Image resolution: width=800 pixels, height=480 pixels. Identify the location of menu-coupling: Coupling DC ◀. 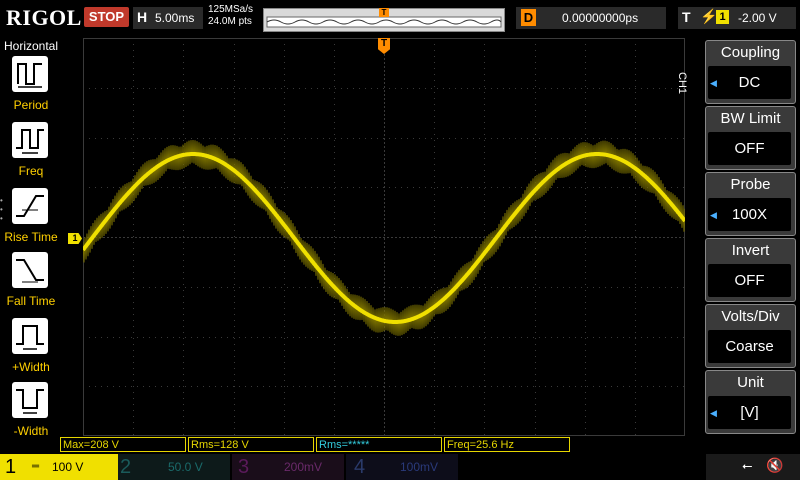
(750, 72).